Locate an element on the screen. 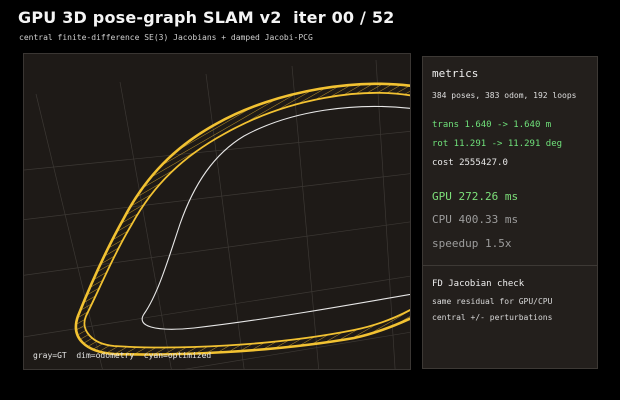  metrics-title: metrics is located at coordinates (455, 73).